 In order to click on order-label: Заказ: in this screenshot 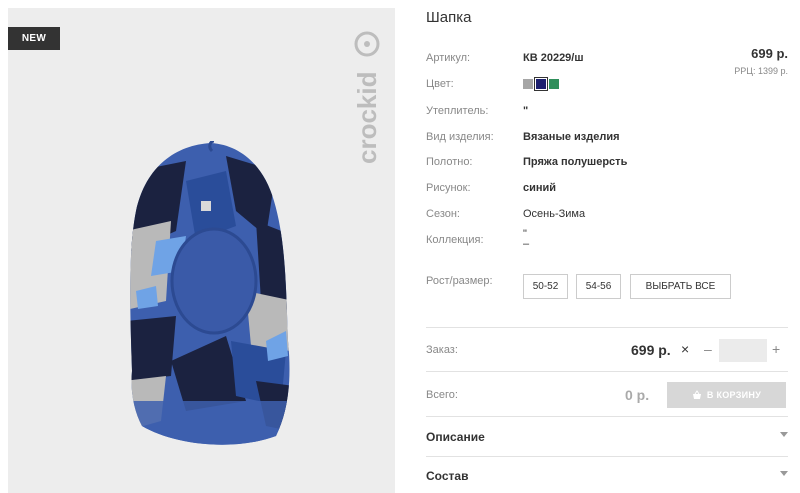, I will do `click(442, 350)`.